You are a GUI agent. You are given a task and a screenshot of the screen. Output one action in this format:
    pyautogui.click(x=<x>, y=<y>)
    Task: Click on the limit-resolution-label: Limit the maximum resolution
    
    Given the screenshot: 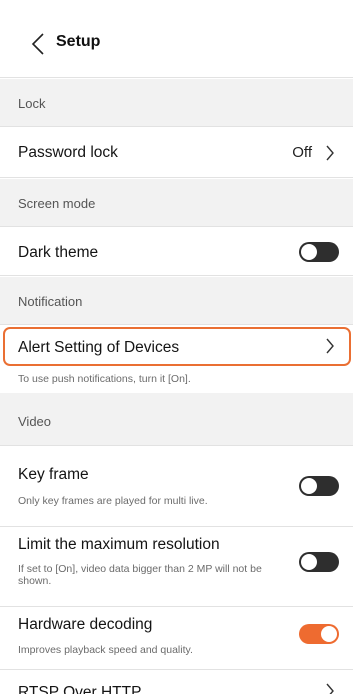 What is the action you would take?
    pyautogui.click(x=119, y=544)
    